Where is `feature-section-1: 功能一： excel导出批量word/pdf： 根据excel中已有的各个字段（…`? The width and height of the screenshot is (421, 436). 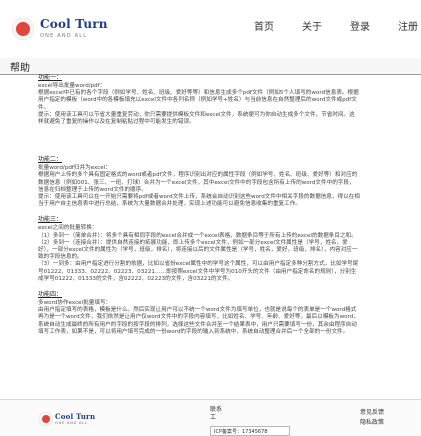
feature-section-1: 功能一： excel导出批量word/pdf： 根据excel中已有的各个字段（… is located at coordinates (199, 100).